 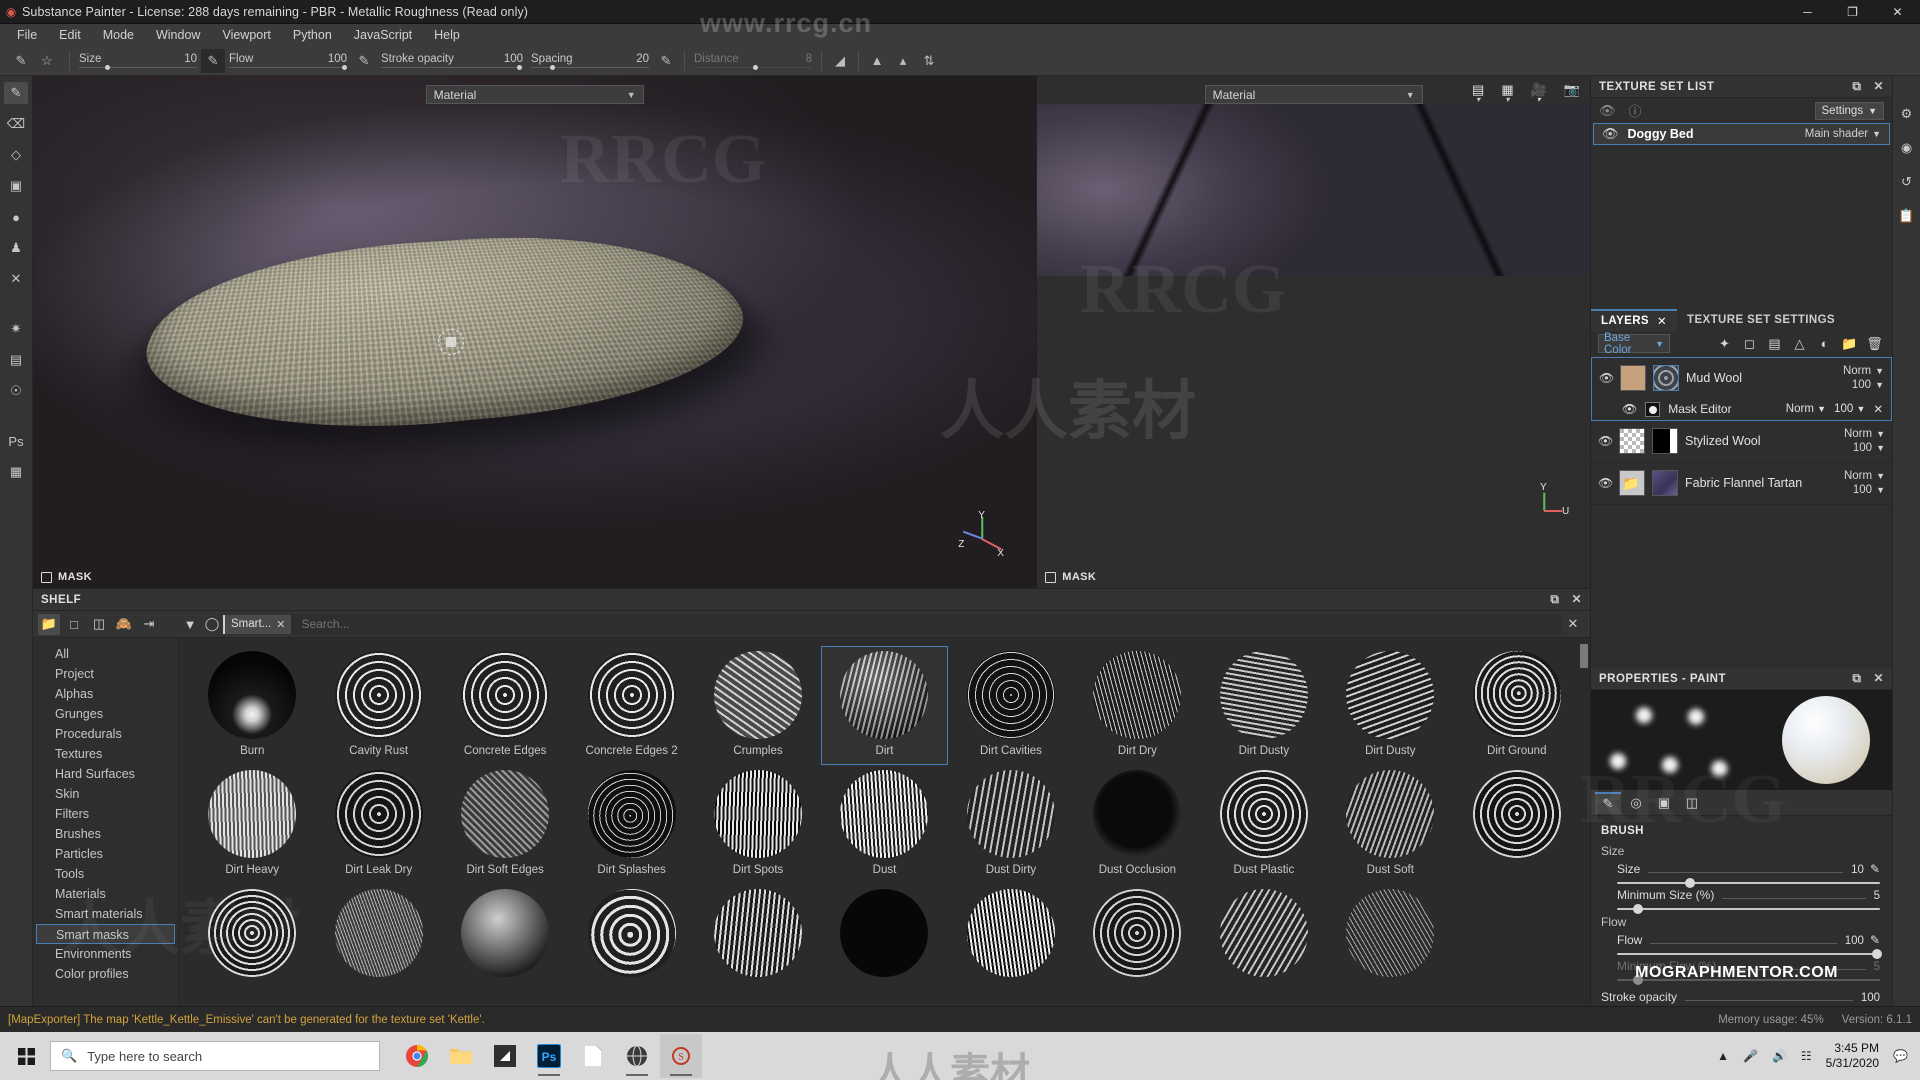 What do you see at coordinates (1852, 1056) in the screenshot?
I see `taskbar-clock: 3:45 PM 5/31/2020` at bounding box center [1852, 1056].